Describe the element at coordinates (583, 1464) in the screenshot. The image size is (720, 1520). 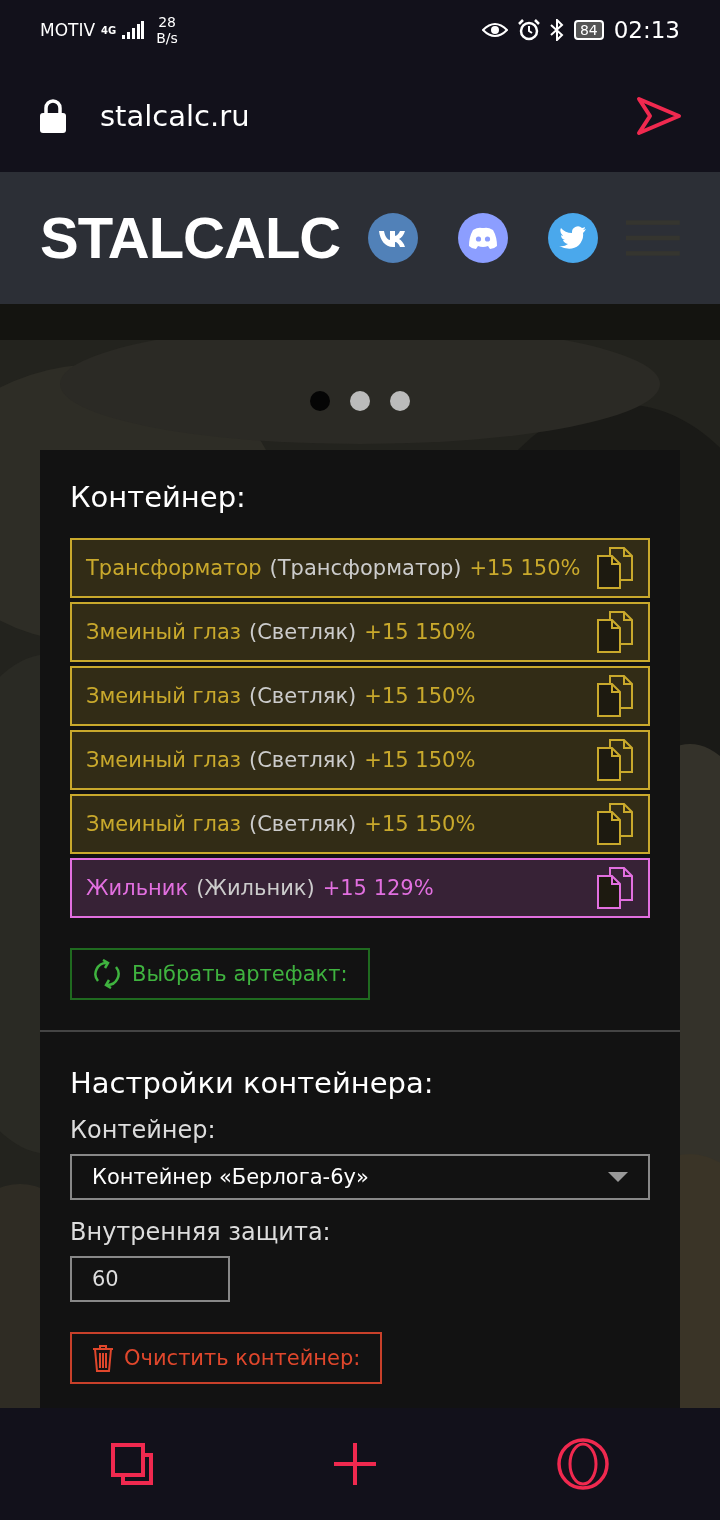
I see `opera-icon` at that location.